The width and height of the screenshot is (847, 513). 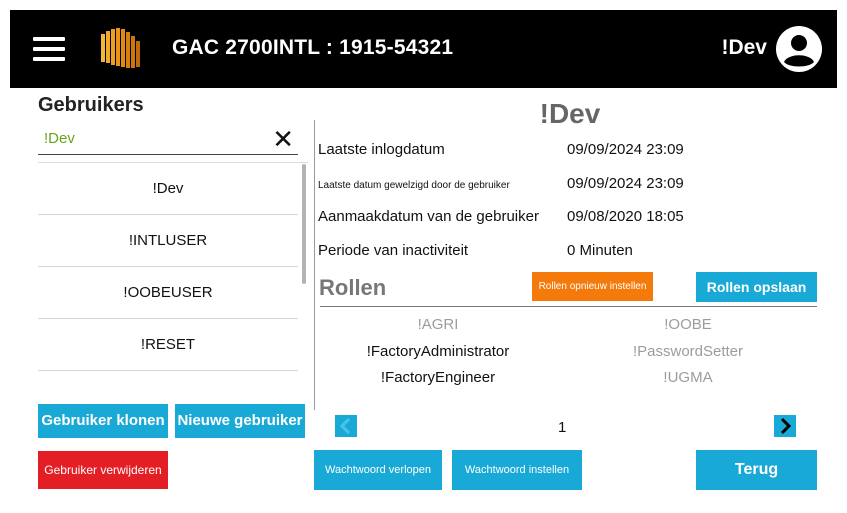 I want to click on user-list-item: !RESET, so click(x=168, y=345).